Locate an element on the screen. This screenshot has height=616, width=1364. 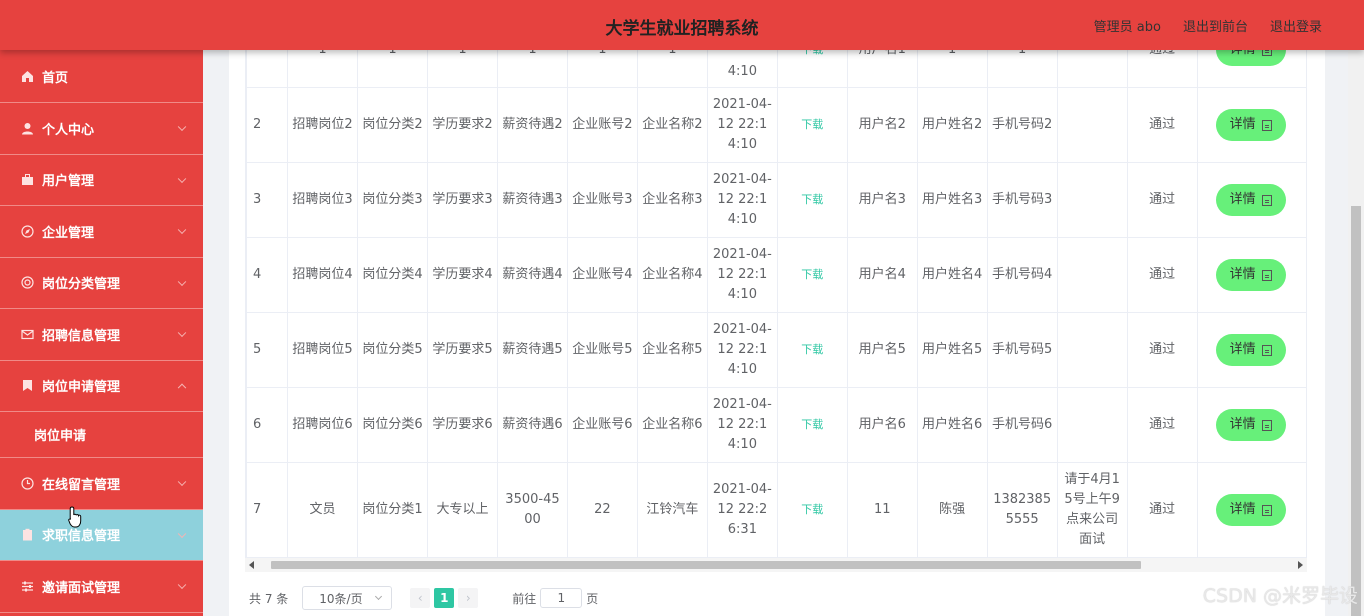
sidebar-item-message-management: 在线留言管理 is located at coordinates (101, 484).